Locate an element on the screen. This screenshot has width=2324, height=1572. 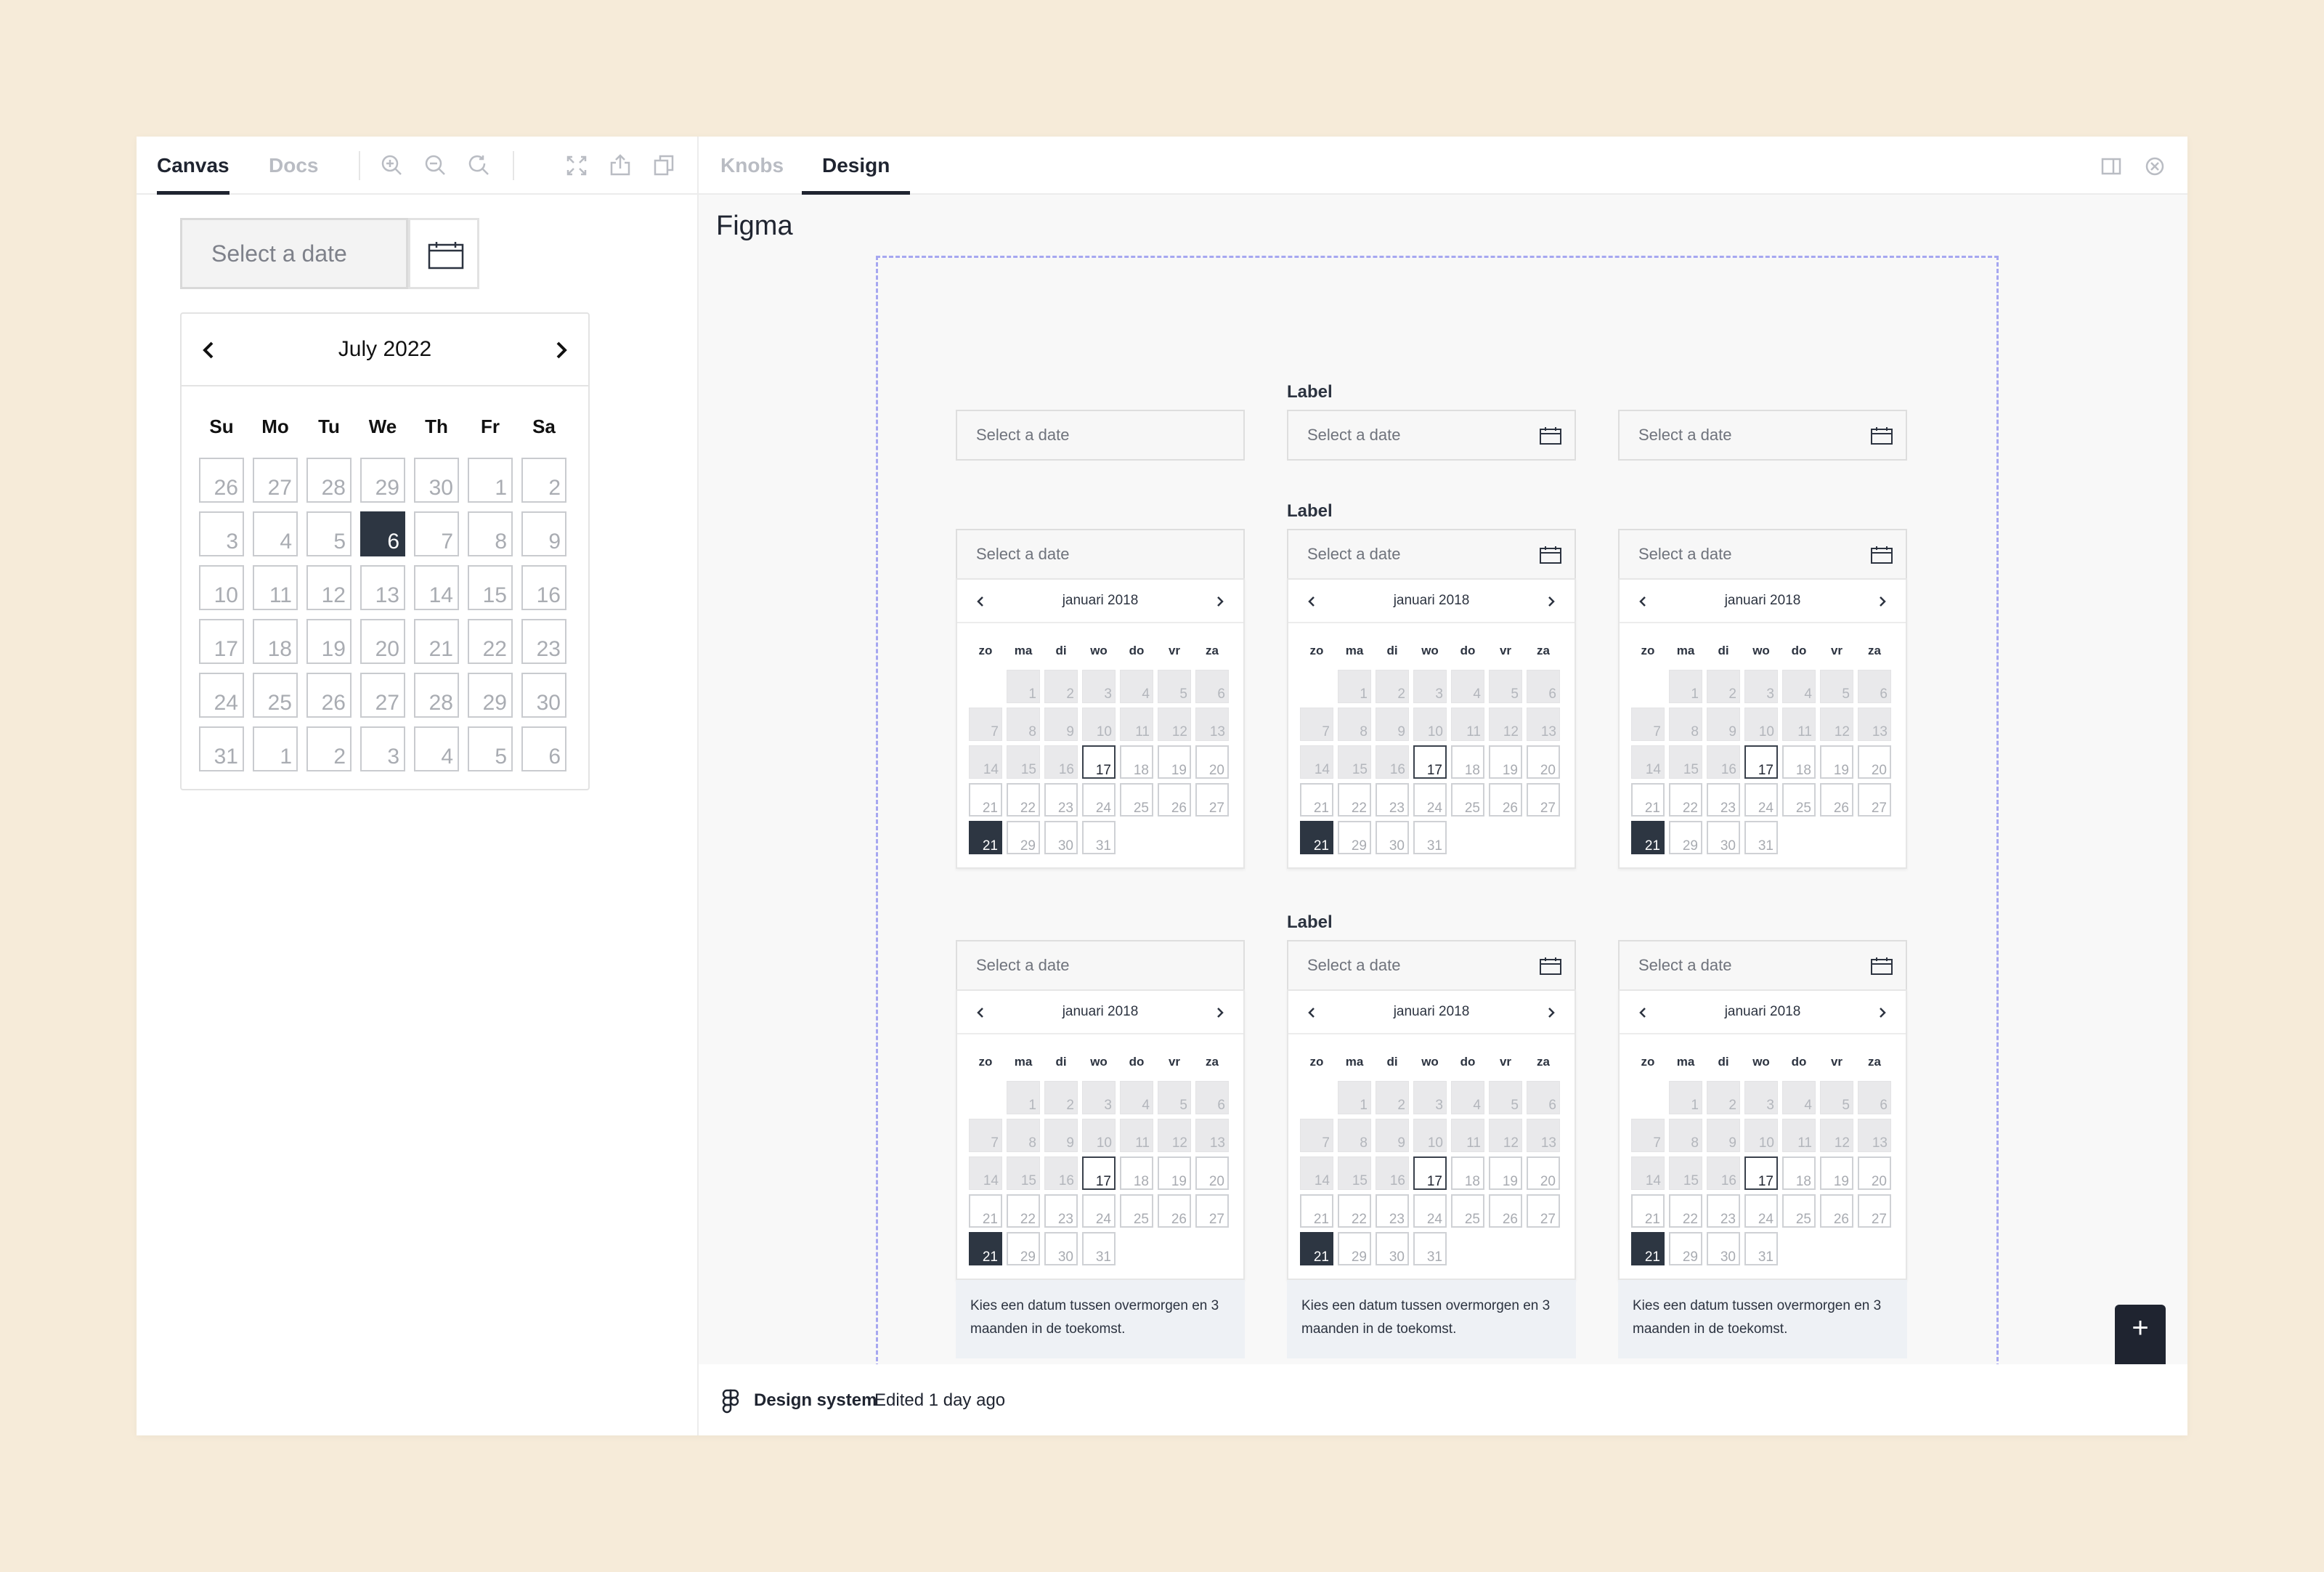
calendar-toggle-button is located at coordinates (443, 253).